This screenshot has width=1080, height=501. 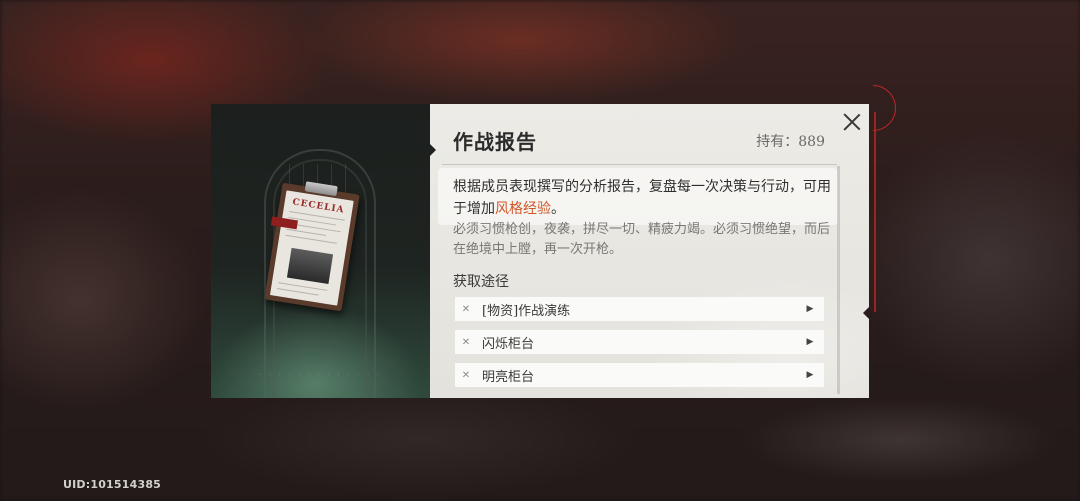 What do you see at coordinates (508, 377) in the screenshot?
I see `source-label: 明亮柜台` at bounding box center [508, 377].